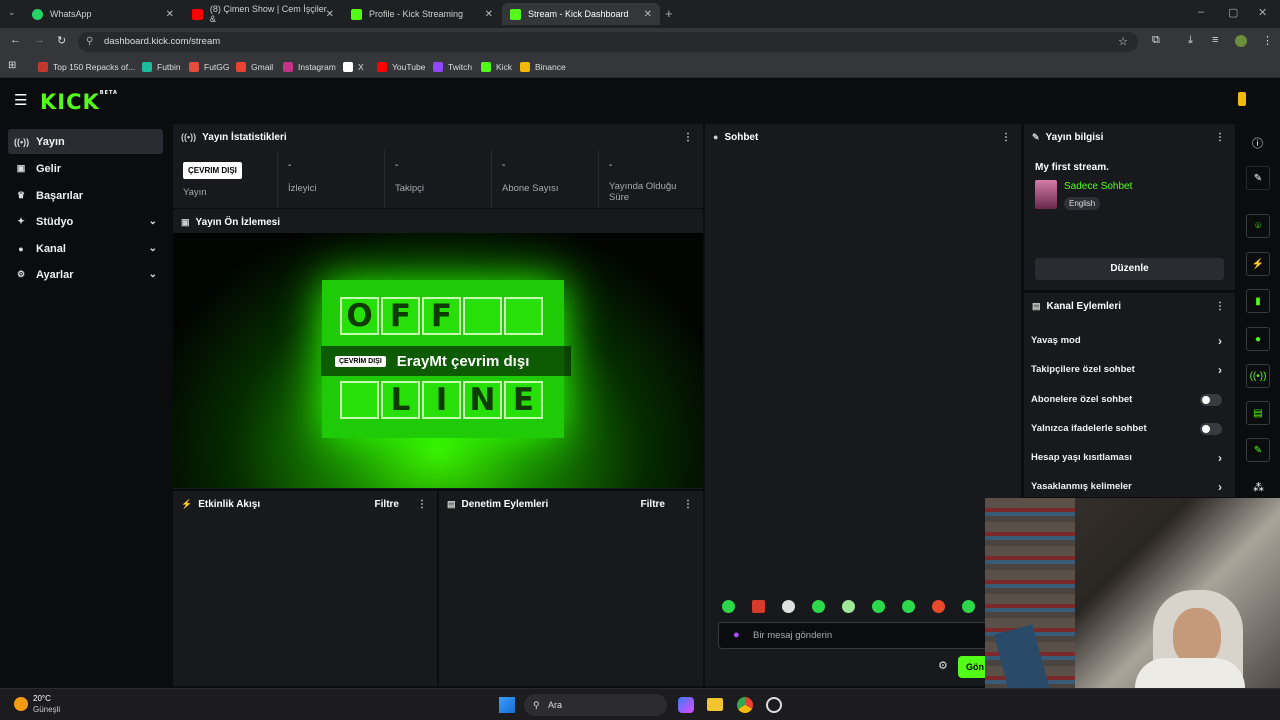 This screenshot has width=1280, height=720. What do you see at coordinates (1258, 226) in the screenshot?
I see `camera-icon: ⌾` at bounding box center [1258, 226].